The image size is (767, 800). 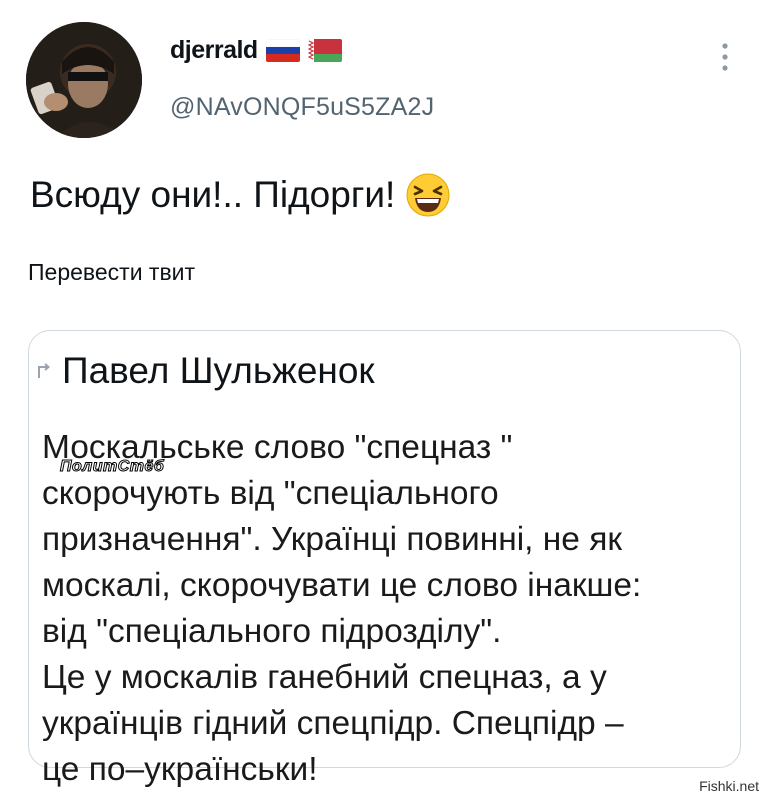 I want to click on retweet-icon, so click(x=44, y=371).